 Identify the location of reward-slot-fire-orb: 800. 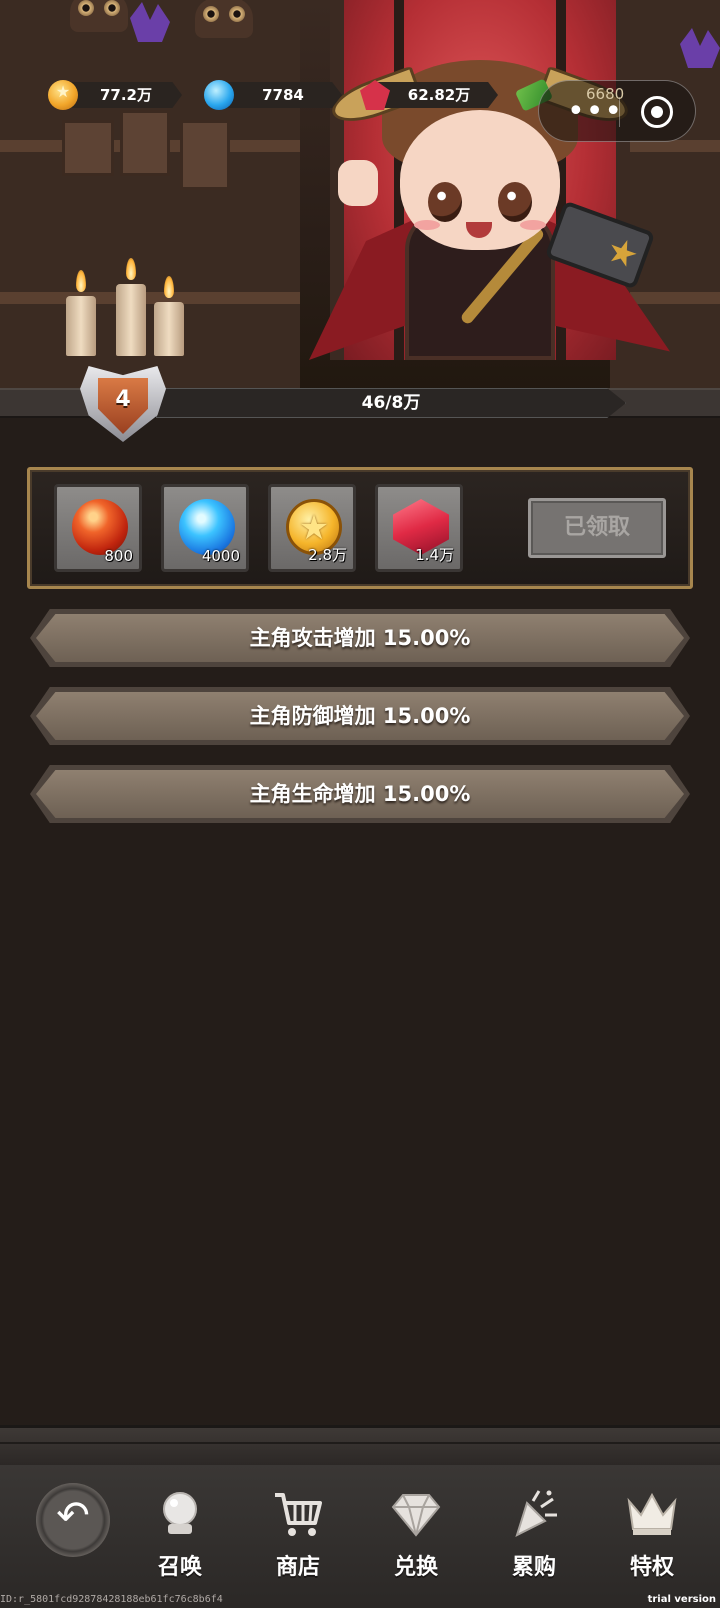
(98, 528).